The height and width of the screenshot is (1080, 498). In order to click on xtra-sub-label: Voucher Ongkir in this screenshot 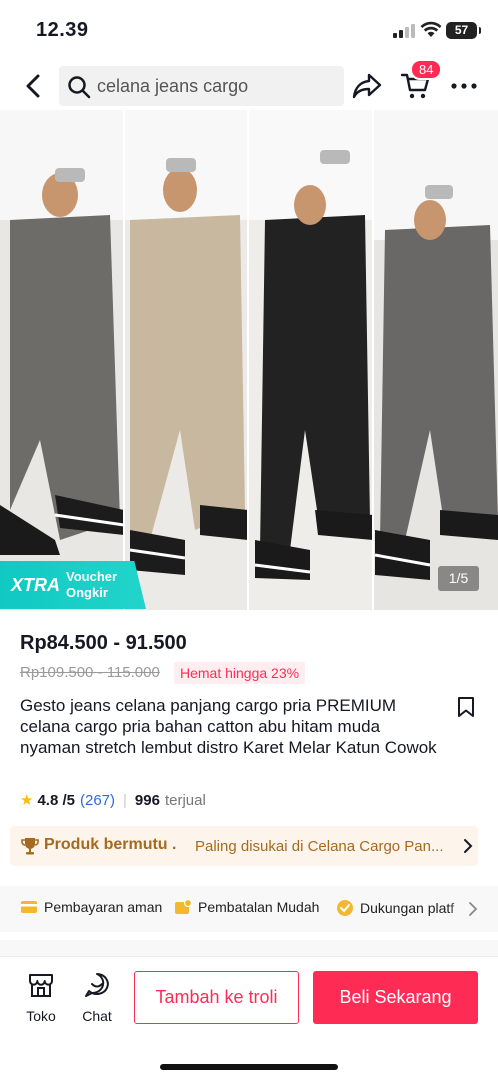, I will do `click(91, 585)`.